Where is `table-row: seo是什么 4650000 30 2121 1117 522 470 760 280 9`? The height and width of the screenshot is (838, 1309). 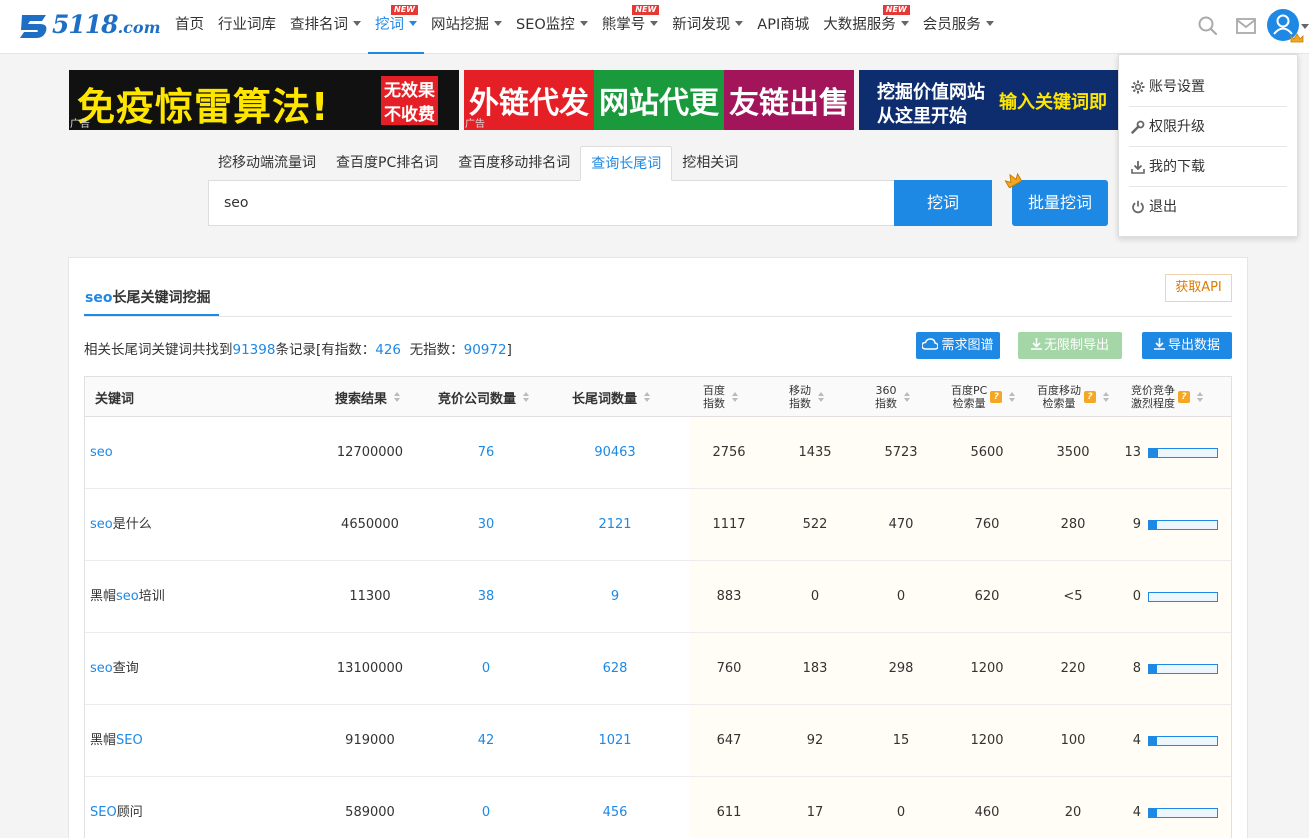
table-row: seo是什么 4650000 30 2121 1117 522 470 760 280 9 is located at coordinates (658, 525).